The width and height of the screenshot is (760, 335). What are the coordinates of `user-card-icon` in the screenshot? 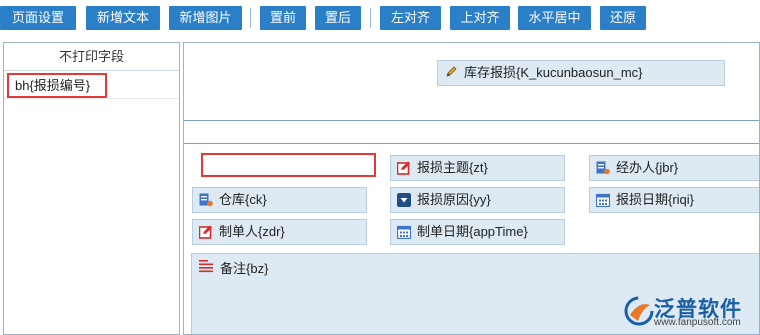 It's located at (603, 168).